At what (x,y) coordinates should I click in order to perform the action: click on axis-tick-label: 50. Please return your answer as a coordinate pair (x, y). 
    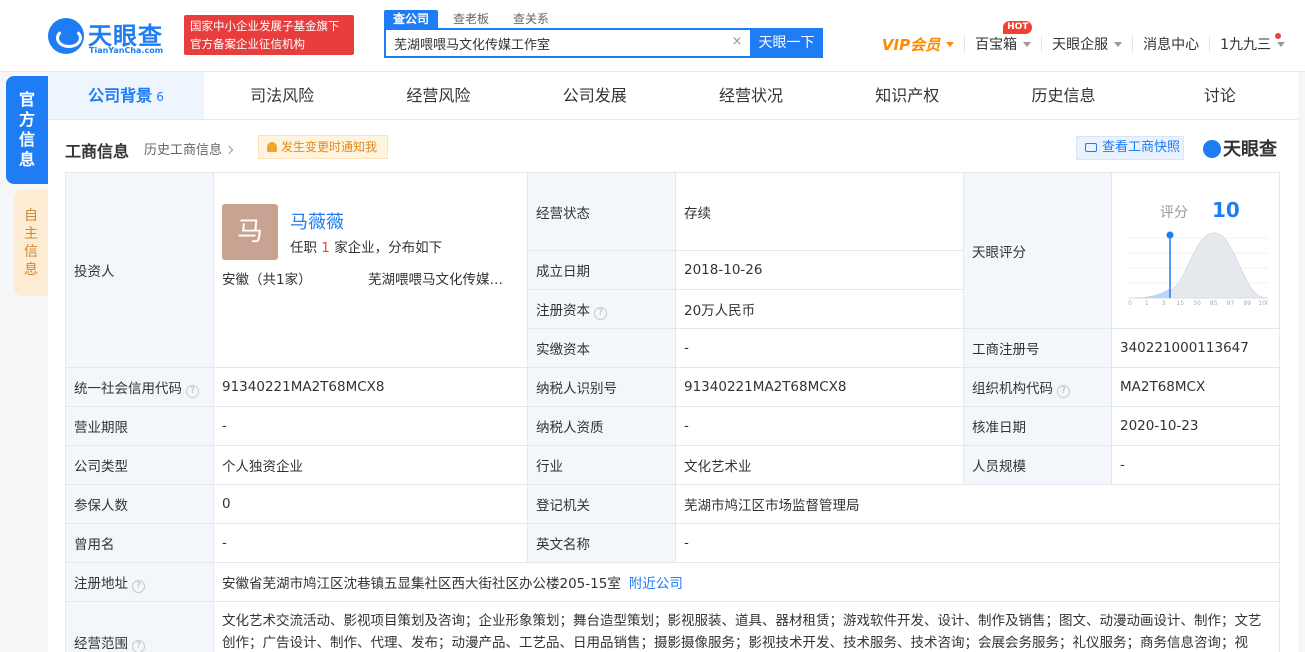
    Looking at the image, I should click on (1197, 303).